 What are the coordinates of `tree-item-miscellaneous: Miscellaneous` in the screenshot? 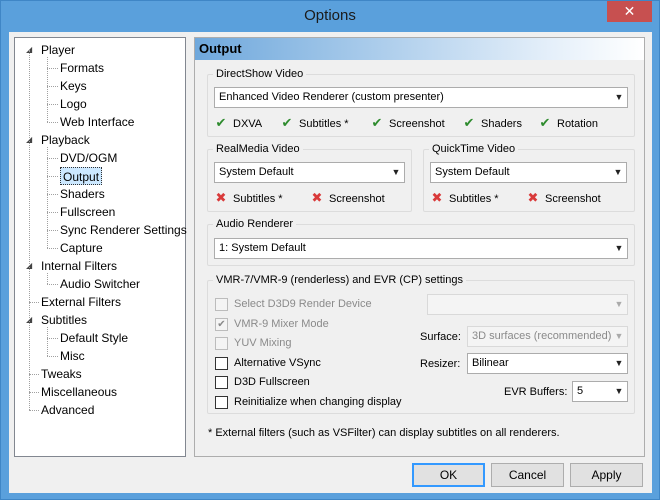 It's located at (79, 392).